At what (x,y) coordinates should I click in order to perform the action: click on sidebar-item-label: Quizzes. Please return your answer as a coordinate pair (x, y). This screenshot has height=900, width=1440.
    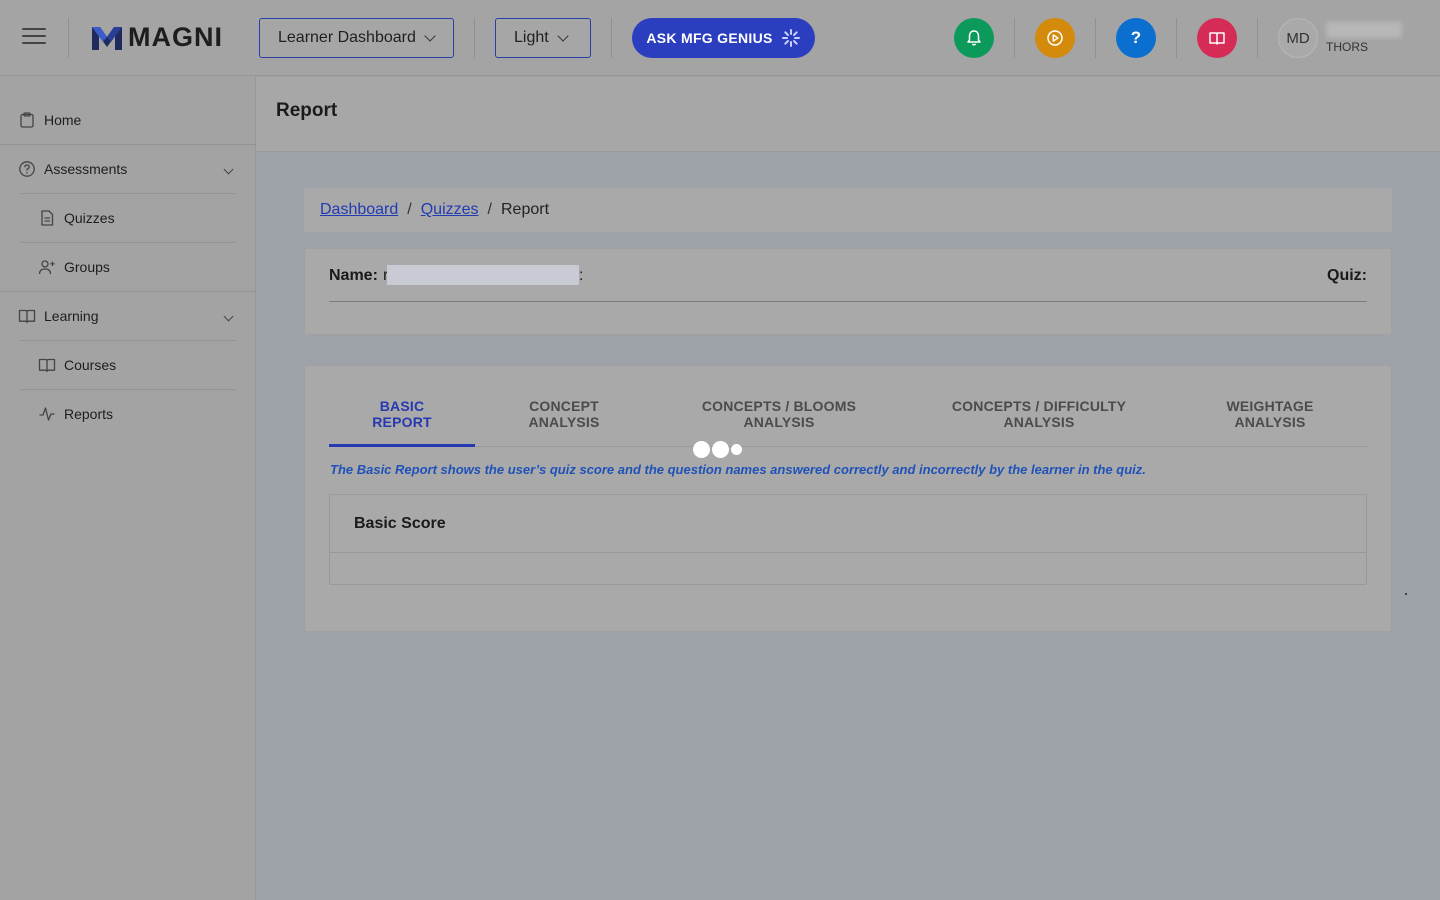
    Looking at the image, I should click on (89, 218).